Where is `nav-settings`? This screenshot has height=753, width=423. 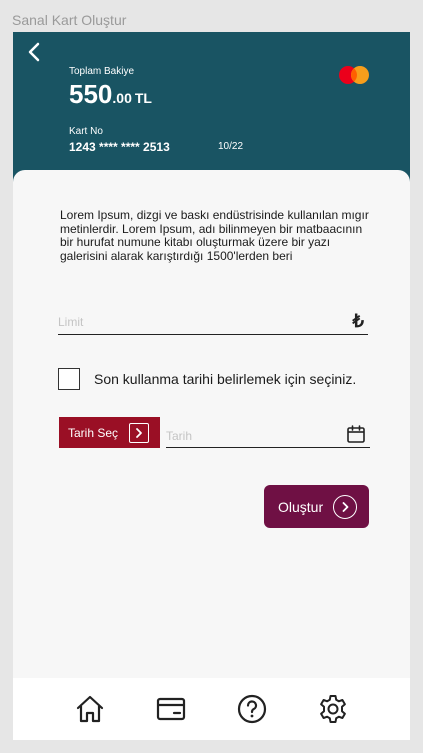 nav-settings is located at coordinates (333, 709).